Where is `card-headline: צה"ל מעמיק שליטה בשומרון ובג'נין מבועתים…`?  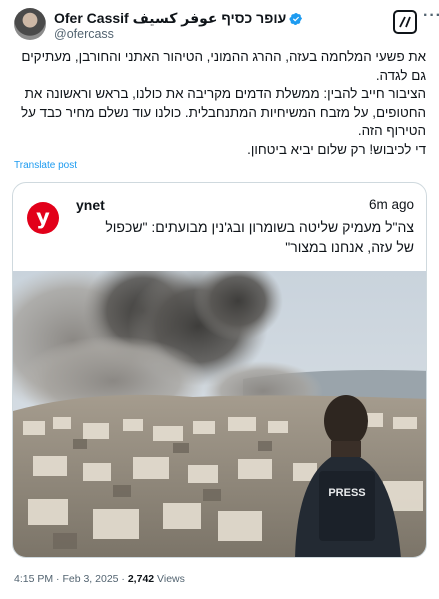 card-headline: צה"ל מעמיק שליטה בשומרון ובג'נין מבועתים… is located at coordinates (249, 237).